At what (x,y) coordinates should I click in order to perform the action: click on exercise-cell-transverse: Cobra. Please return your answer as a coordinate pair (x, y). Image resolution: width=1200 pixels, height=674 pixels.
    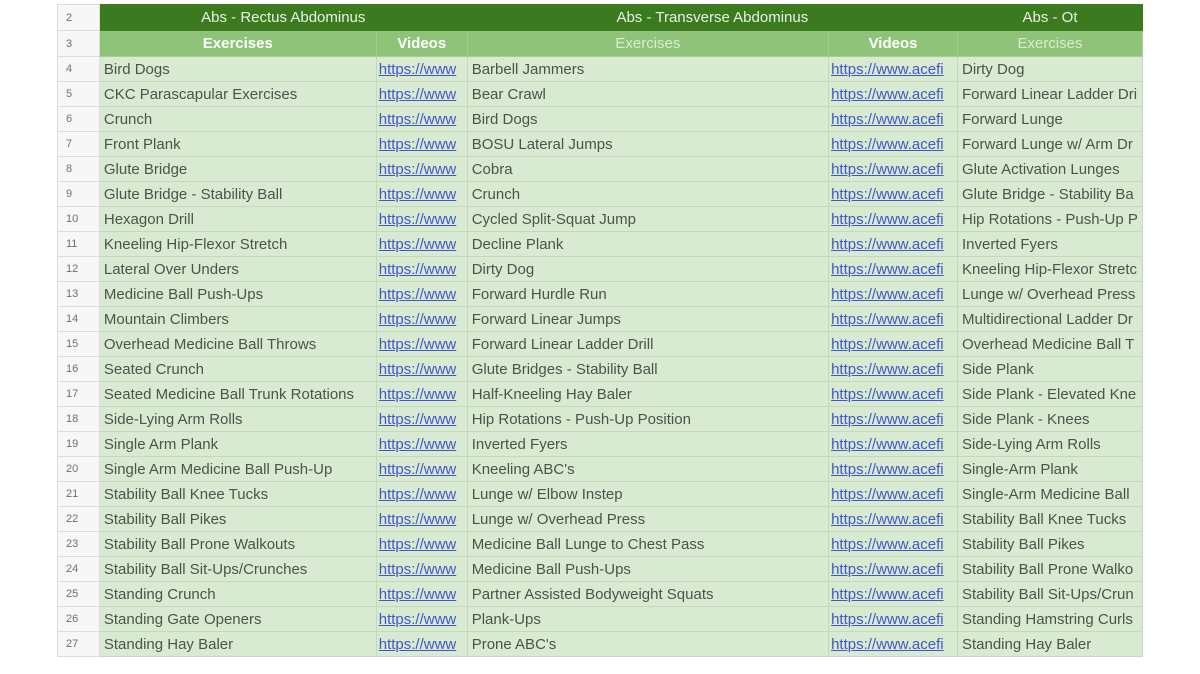
    Looking at the image, I should click on (648, 169).